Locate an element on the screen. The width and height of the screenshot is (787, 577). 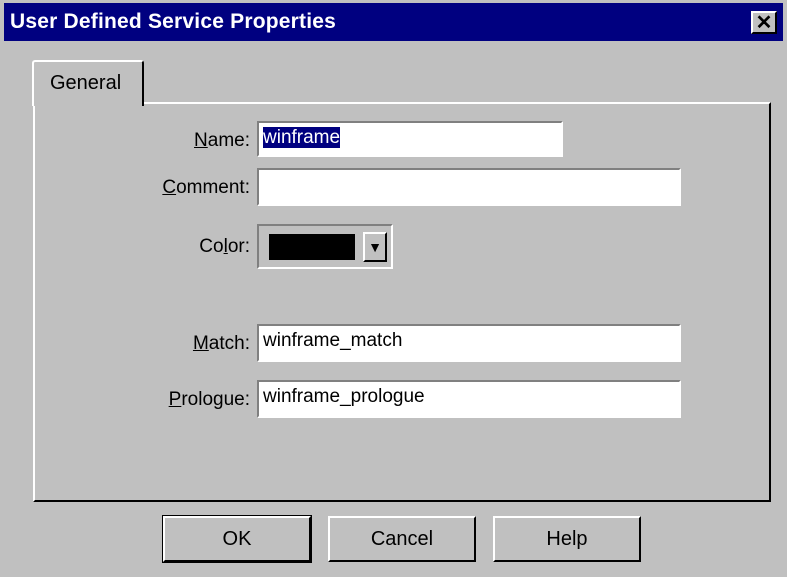
close-button: ✕ is located at coordinates (764, 22).